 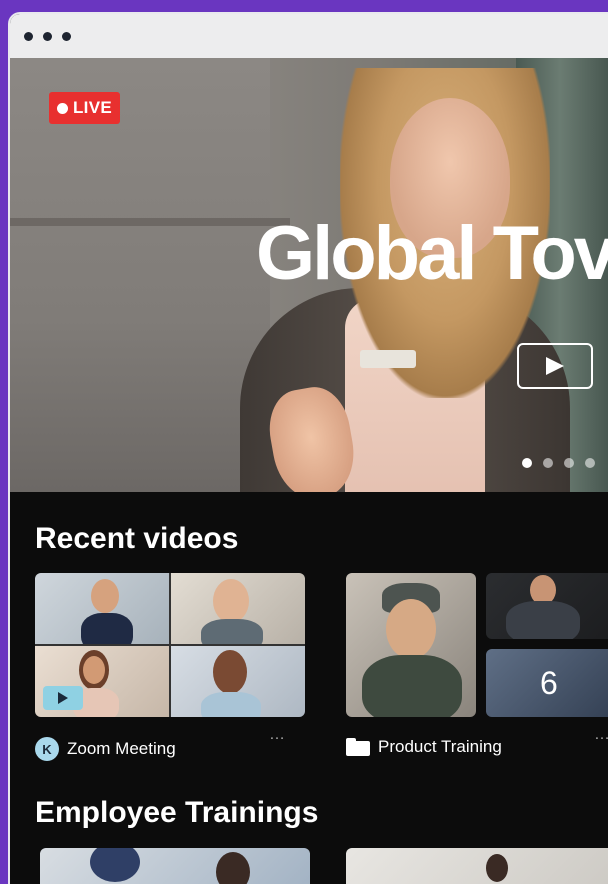 I want to click on section-title-trainings: Employee Trainings, so click(x=177, y=812).